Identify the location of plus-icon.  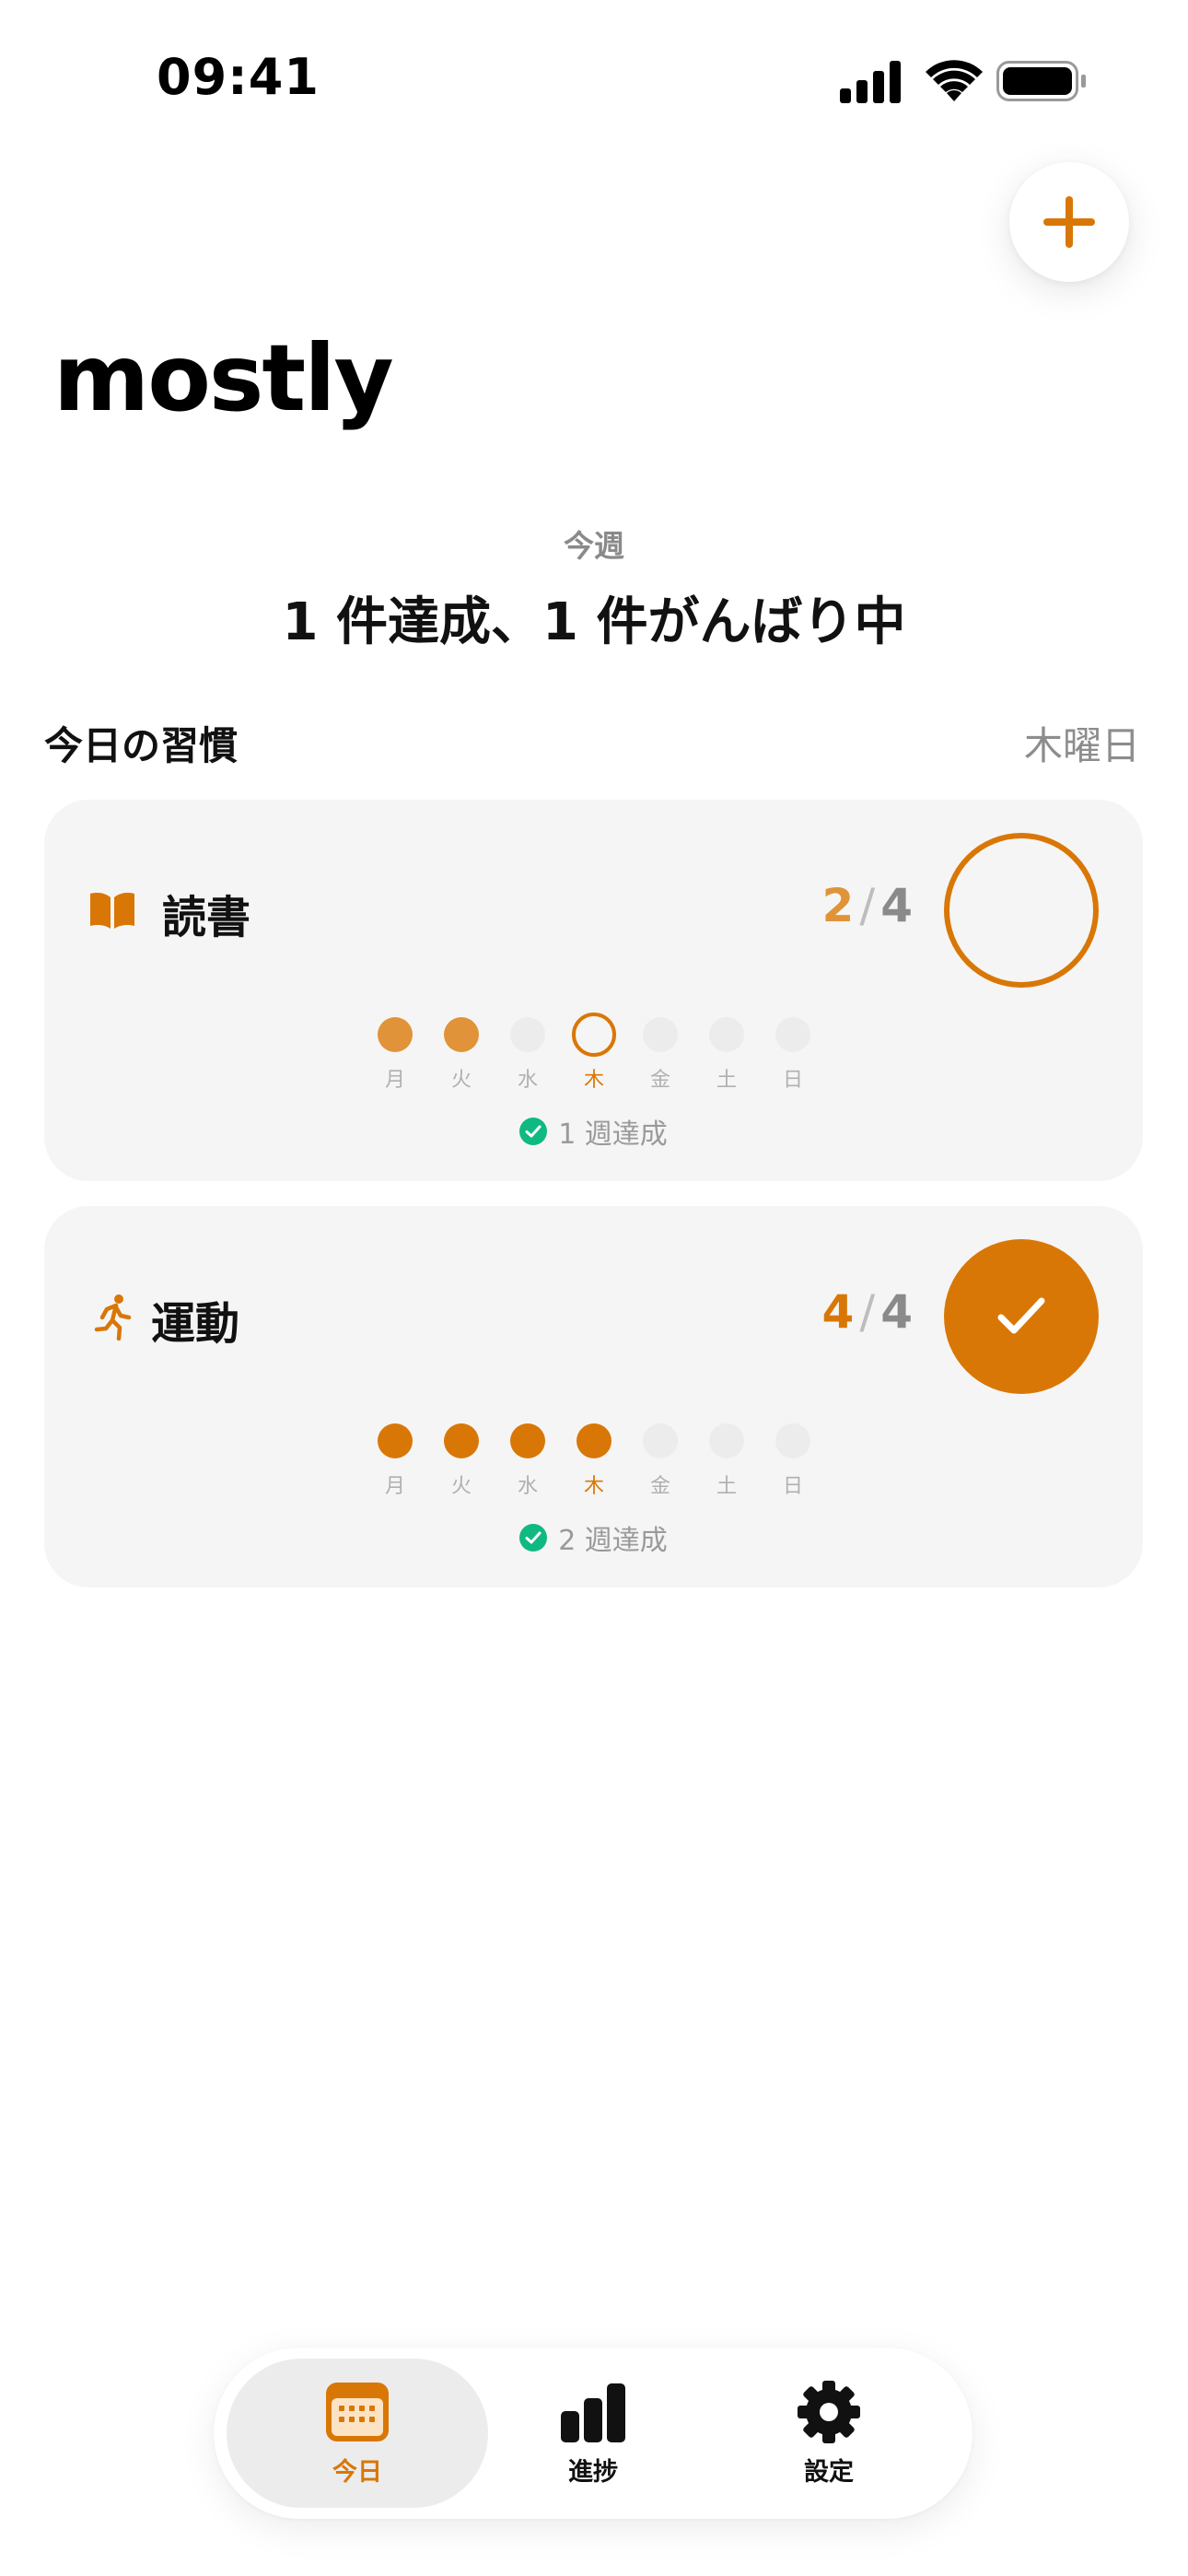
(1069, 222).